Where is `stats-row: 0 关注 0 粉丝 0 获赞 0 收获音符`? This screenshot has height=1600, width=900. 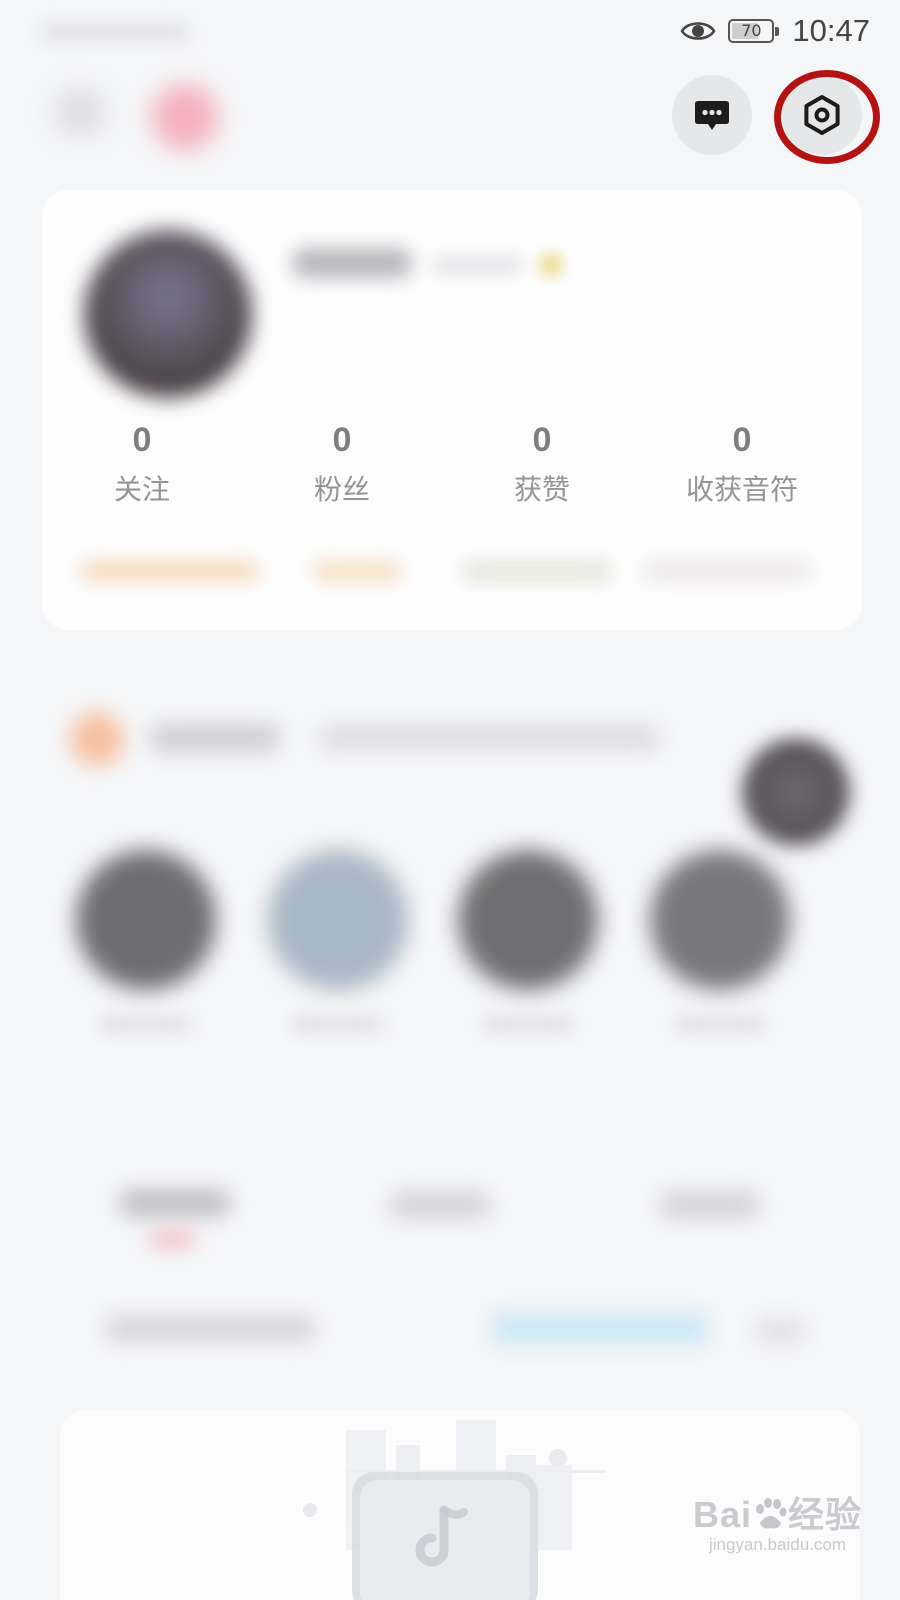
stats-row: 0 关注 0 粉丝 0 获赞 0 收获音符 is located at coordinates (452, 464).